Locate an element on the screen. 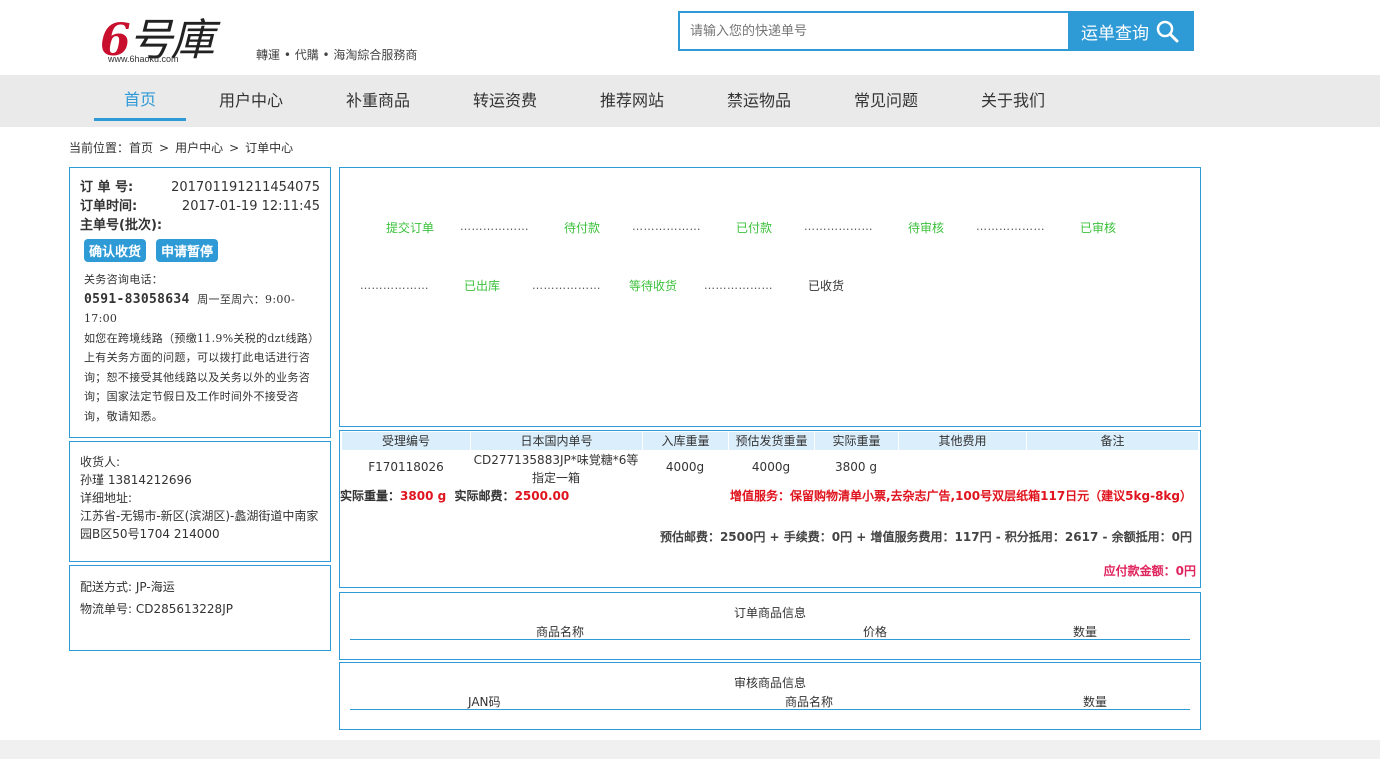 The width and height of the screenshot is (1380, 759). amount-payable: 应付款金额：0円 is located at coordinates (1149, 571).